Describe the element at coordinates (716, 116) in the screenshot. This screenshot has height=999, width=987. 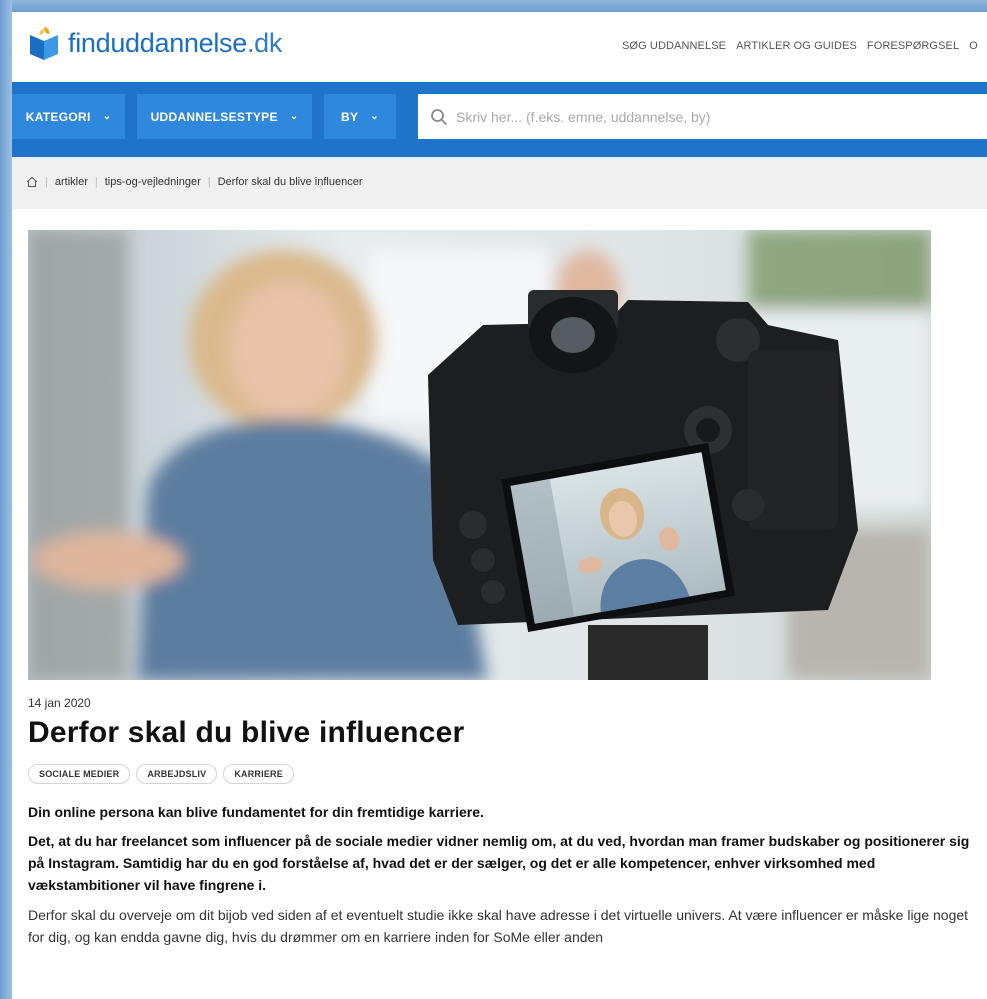
I see `search-input` at that location.